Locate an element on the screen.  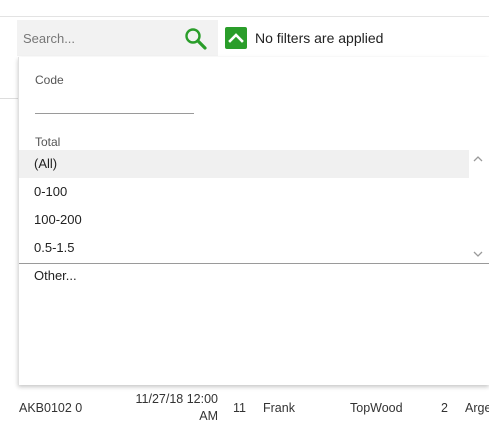
filter-toggle-button is located at coordinates (236, 38).